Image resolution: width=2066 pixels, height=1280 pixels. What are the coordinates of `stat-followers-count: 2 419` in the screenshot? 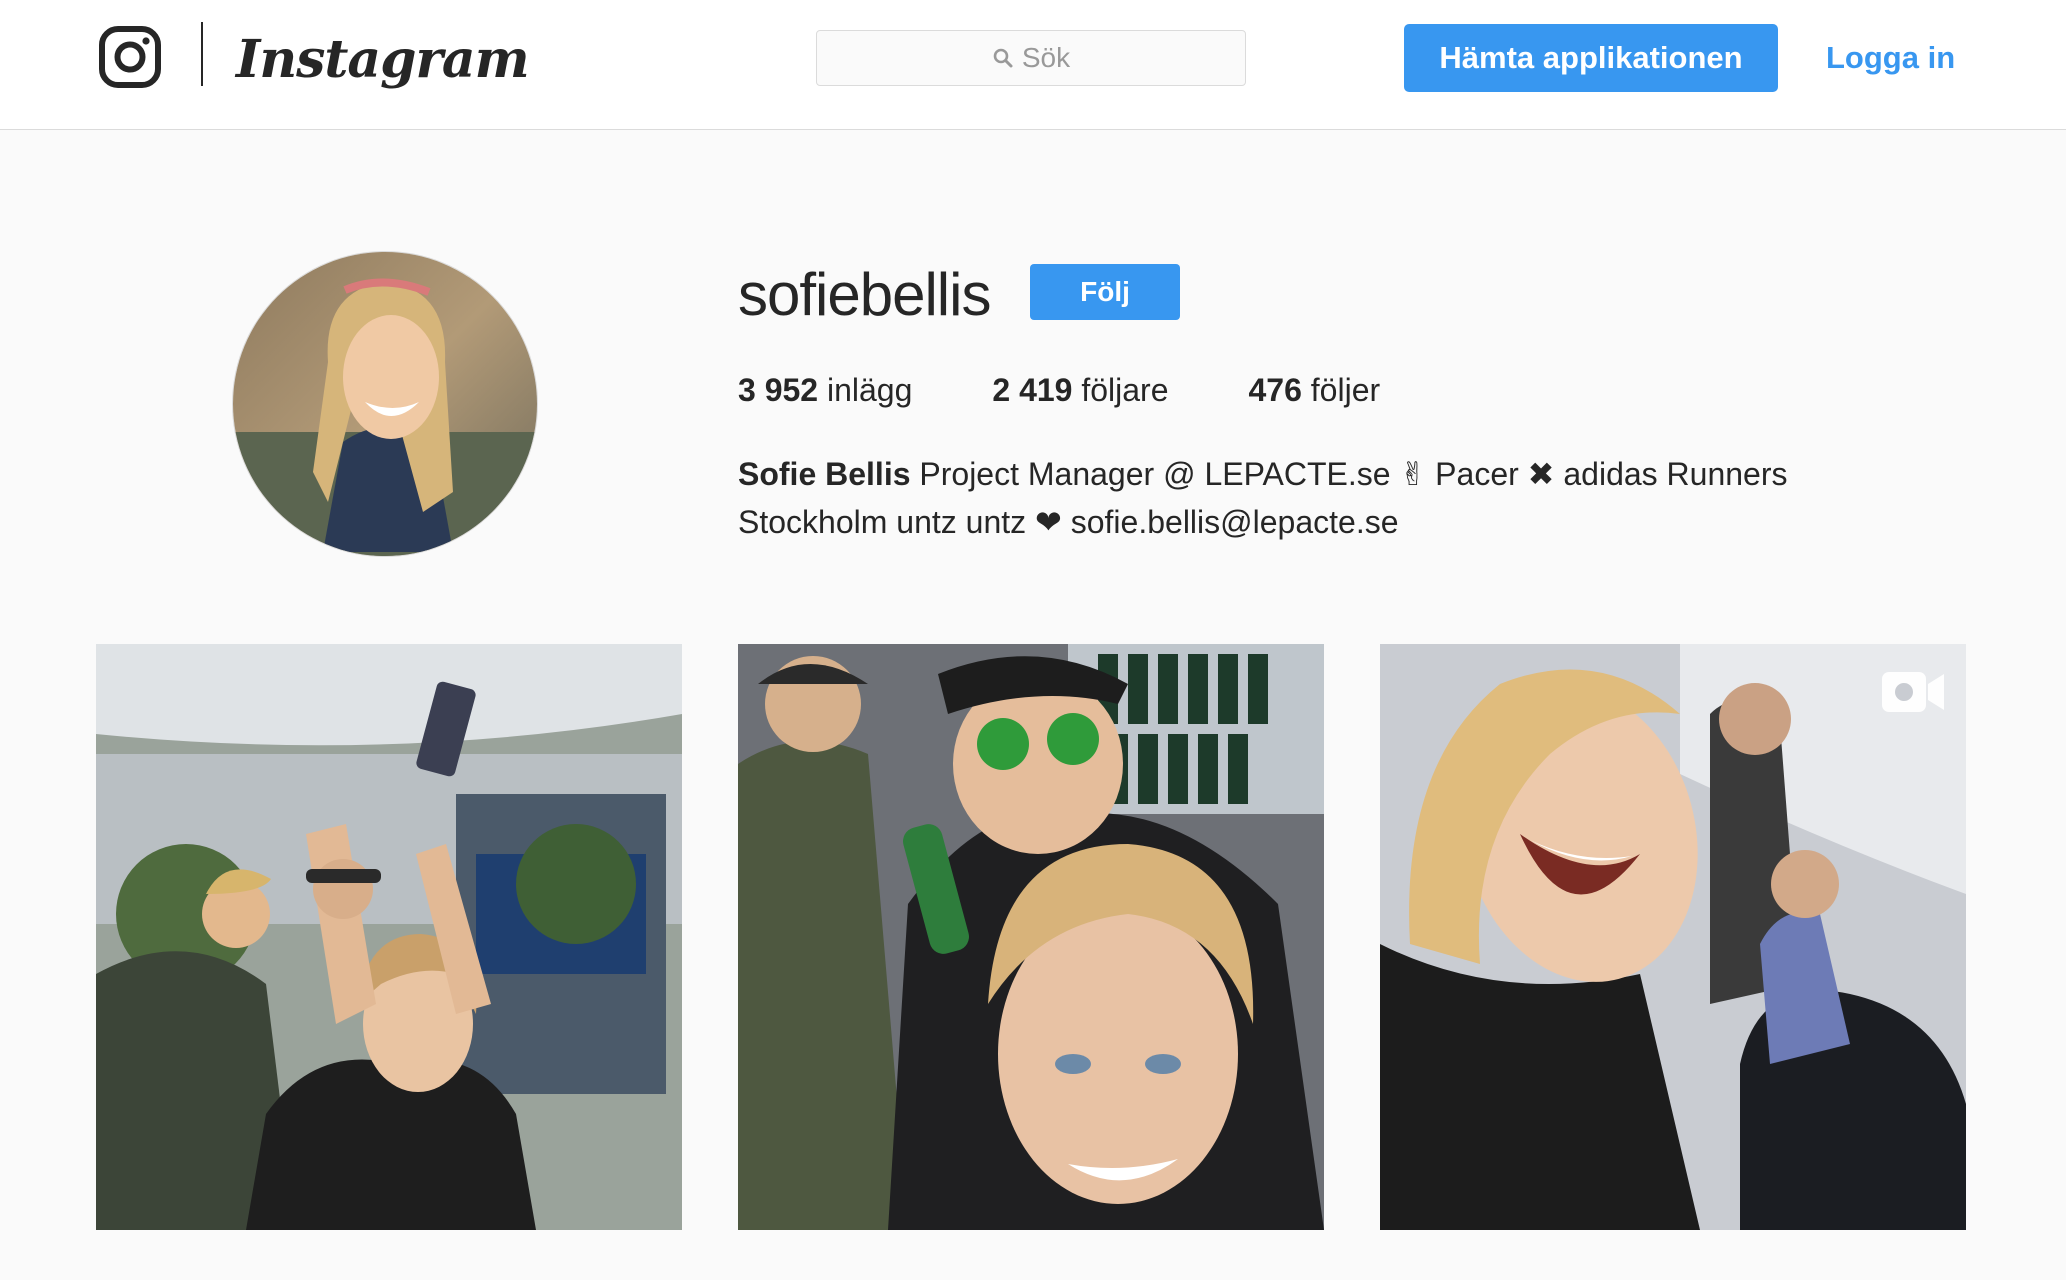 It's located at (1032, 390).